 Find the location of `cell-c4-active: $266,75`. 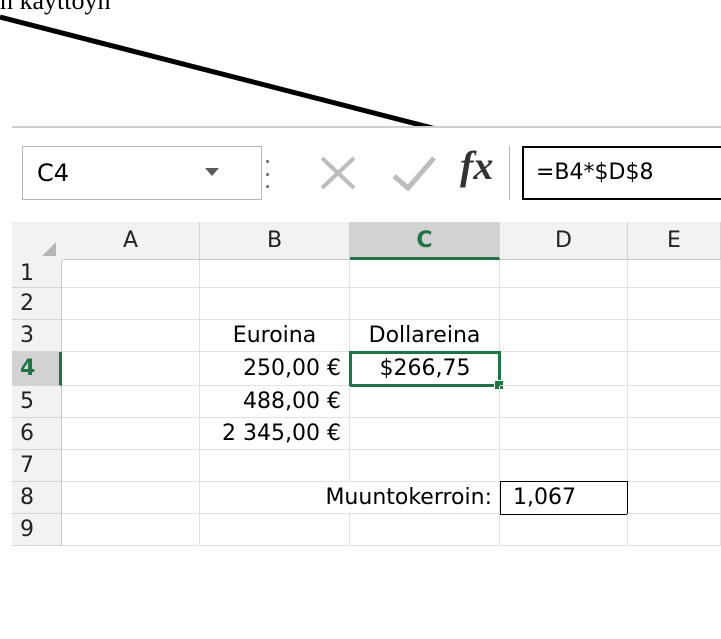

cell-c4-active: $266,75 is located at coordinates (425, 369).